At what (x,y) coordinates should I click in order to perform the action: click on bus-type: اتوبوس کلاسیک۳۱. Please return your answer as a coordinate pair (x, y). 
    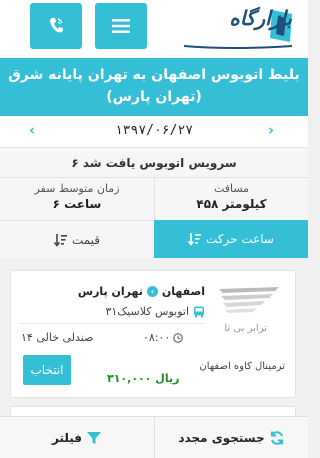
    Looking at the image, I should click on (147, 311).